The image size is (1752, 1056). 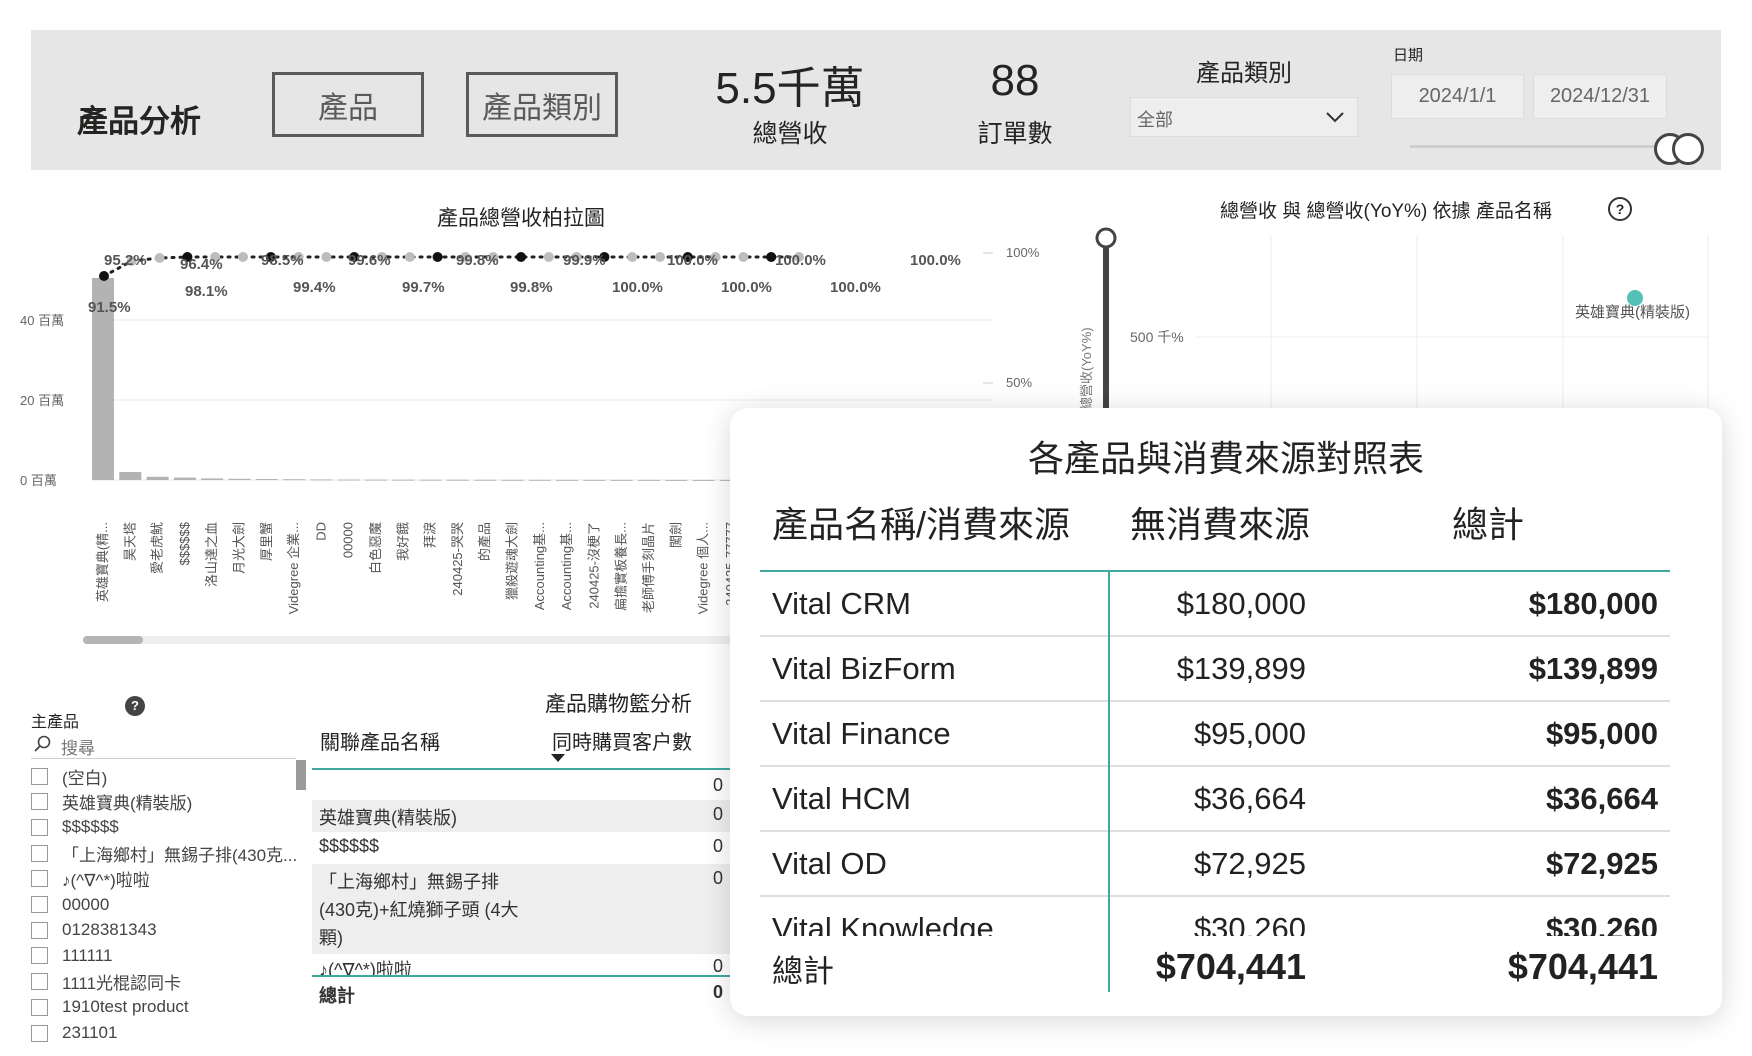 I want to click on table-row: $$$$$$ 0, so click(x=522, y=848).